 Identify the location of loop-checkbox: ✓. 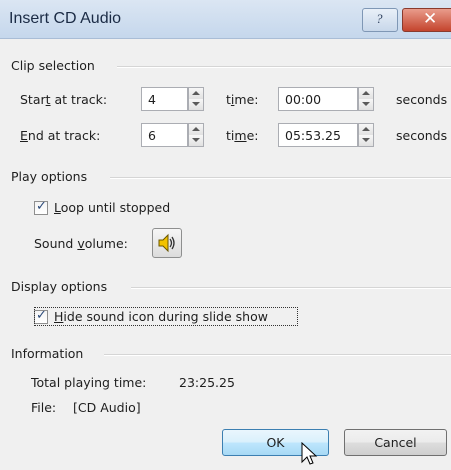
(41, 207).